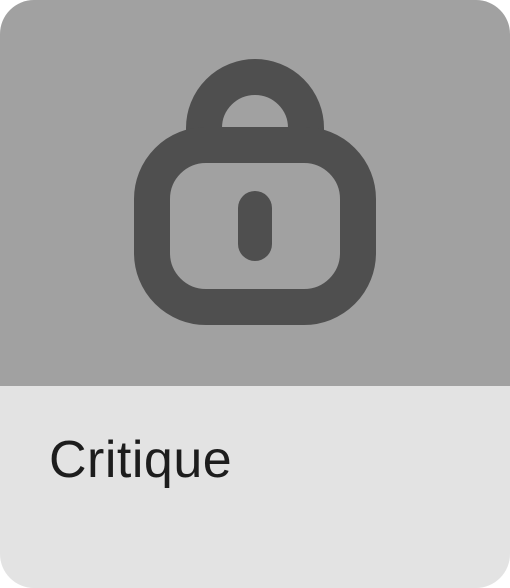 The height and width of the screenshot is (588, 510). What do you see at coordinates (141, 460) in the screenshot?
I see `tile-label: Critique` at bounding box center [141, 460].